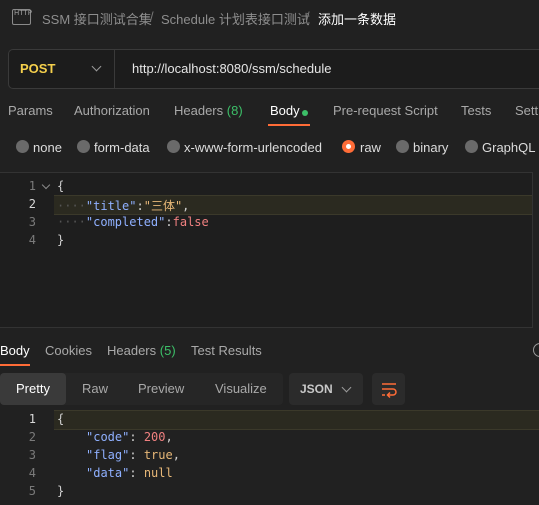 Image resolution: width=539 pixels, height=505 pixels. I want to click on format-label: JSON, so click(316, 389).